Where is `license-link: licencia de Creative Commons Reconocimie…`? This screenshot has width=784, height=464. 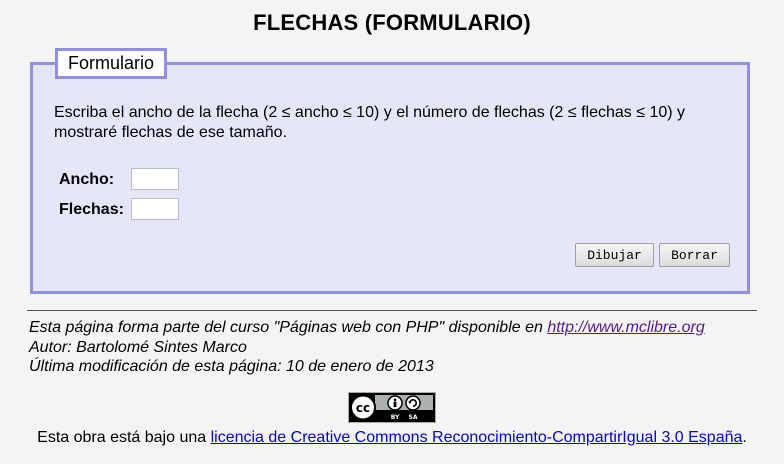 license-link: licencia de Creative Commons Reconocimie… is located at coordinates (477, 437).